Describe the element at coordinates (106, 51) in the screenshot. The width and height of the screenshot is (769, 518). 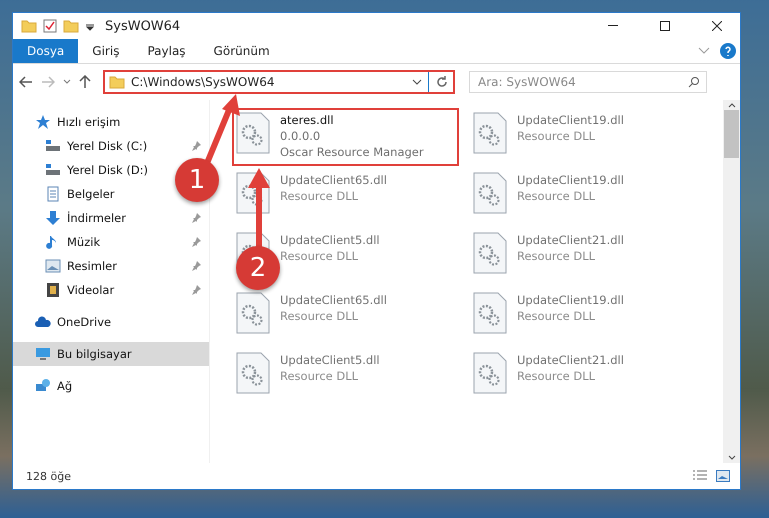
I see `ribbon-tab: Giriş` at that location.